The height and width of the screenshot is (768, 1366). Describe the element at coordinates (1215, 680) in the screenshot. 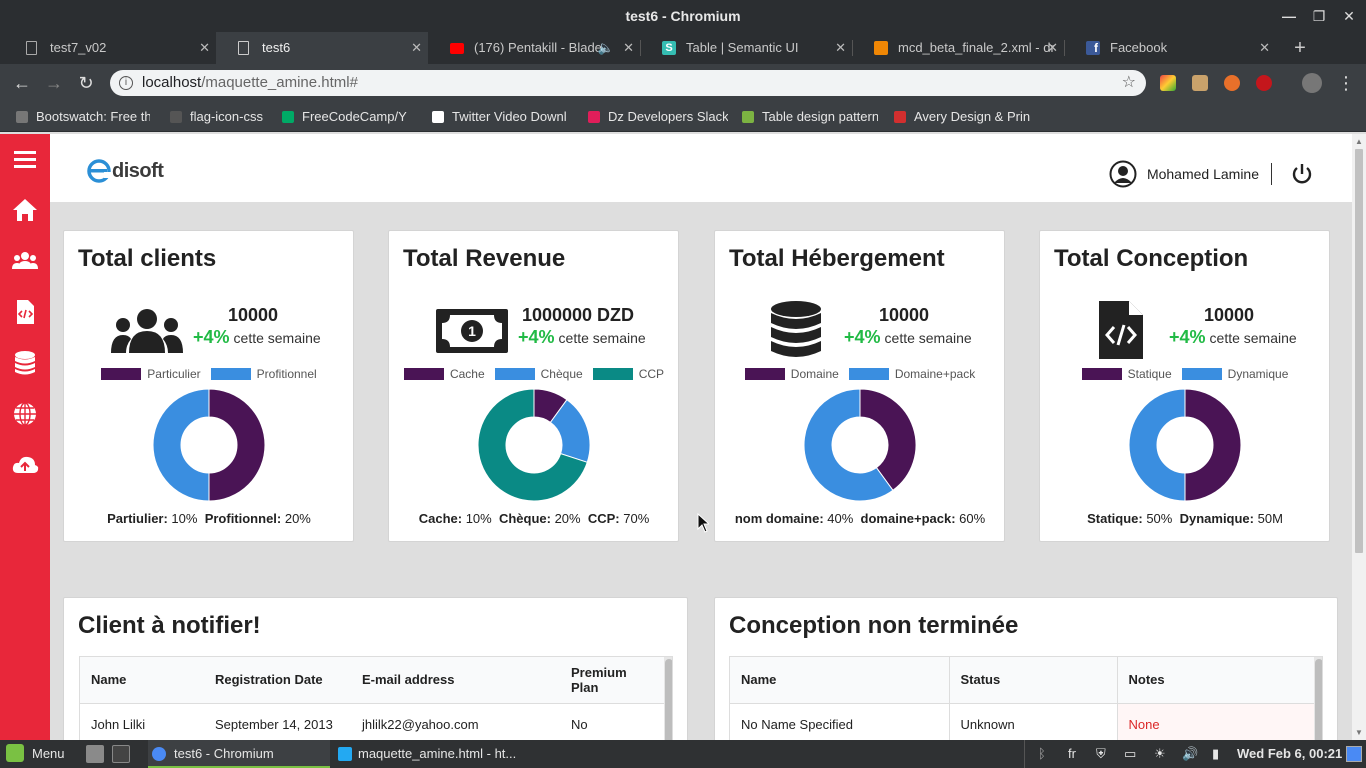

I see `column-header: Notes` at that location.